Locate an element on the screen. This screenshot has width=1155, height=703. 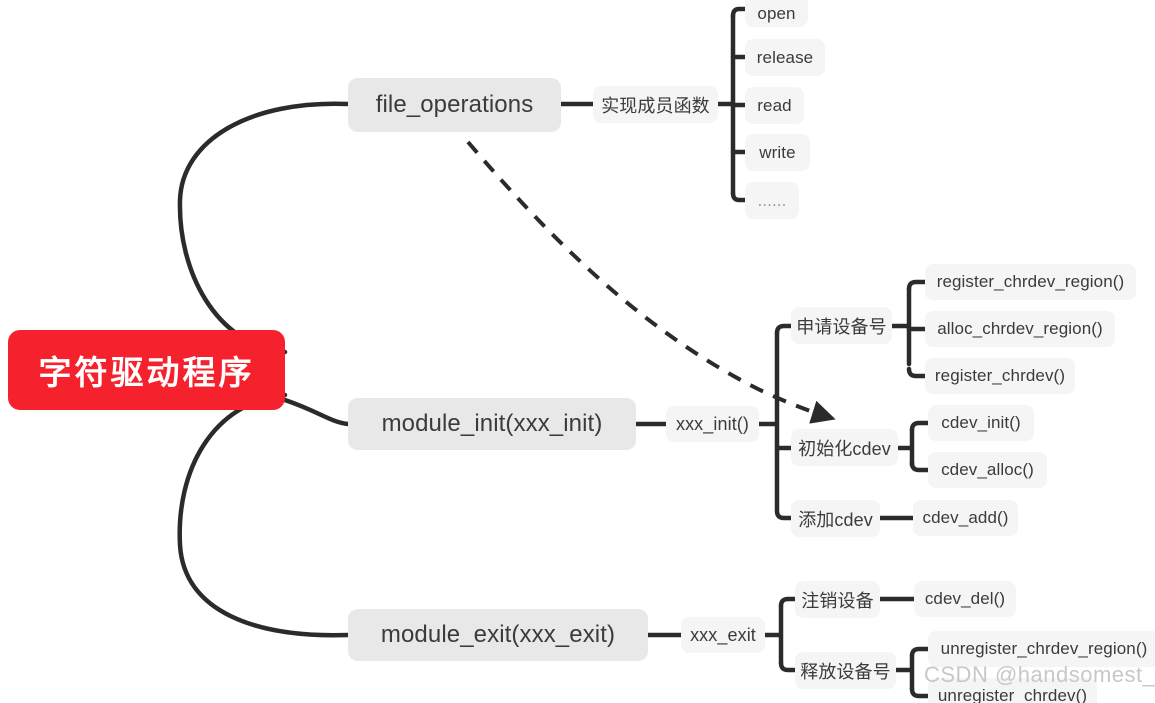
leaf-node-label: cdev_del() is located at coordinates (965, 598).